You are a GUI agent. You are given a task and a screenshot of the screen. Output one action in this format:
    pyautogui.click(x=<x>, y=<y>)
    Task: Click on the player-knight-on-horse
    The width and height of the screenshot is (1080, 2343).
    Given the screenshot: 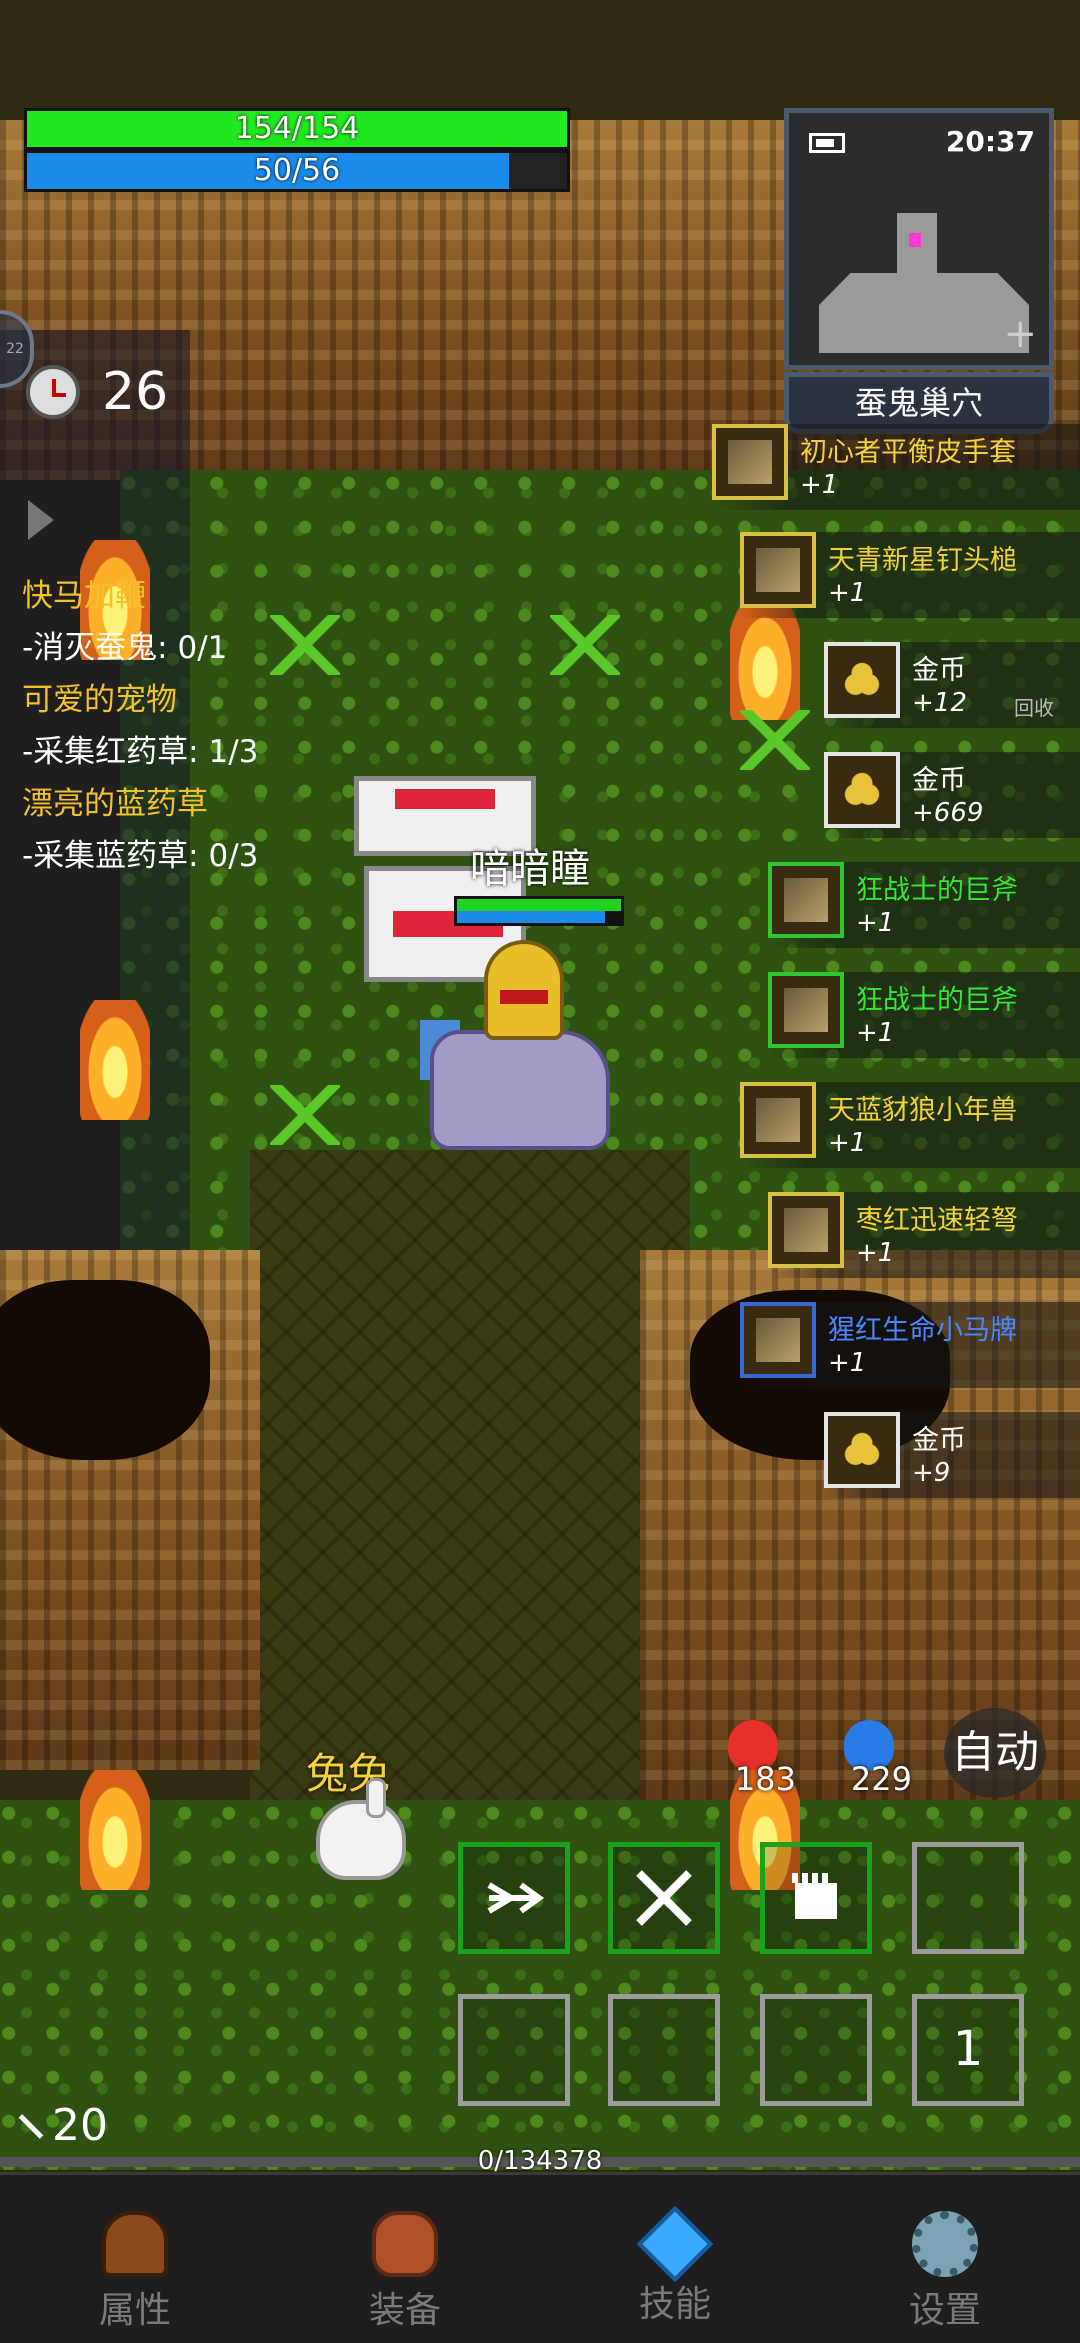 What is the action you would take?
    pyautogui.click(x=520, y=1055)
    